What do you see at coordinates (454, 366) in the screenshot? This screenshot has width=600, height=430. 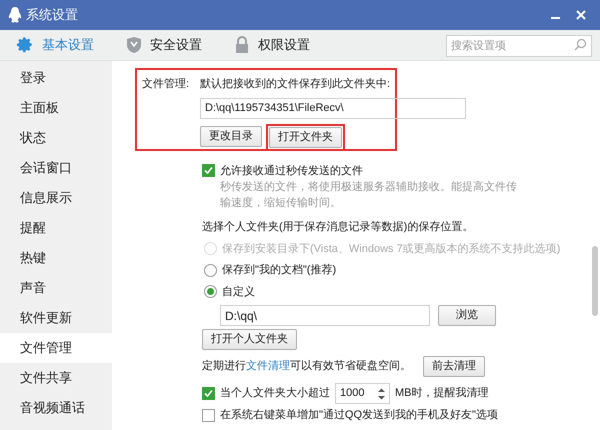 I see `cleanup-button: 前去清理` at bounding box center [454, 366].